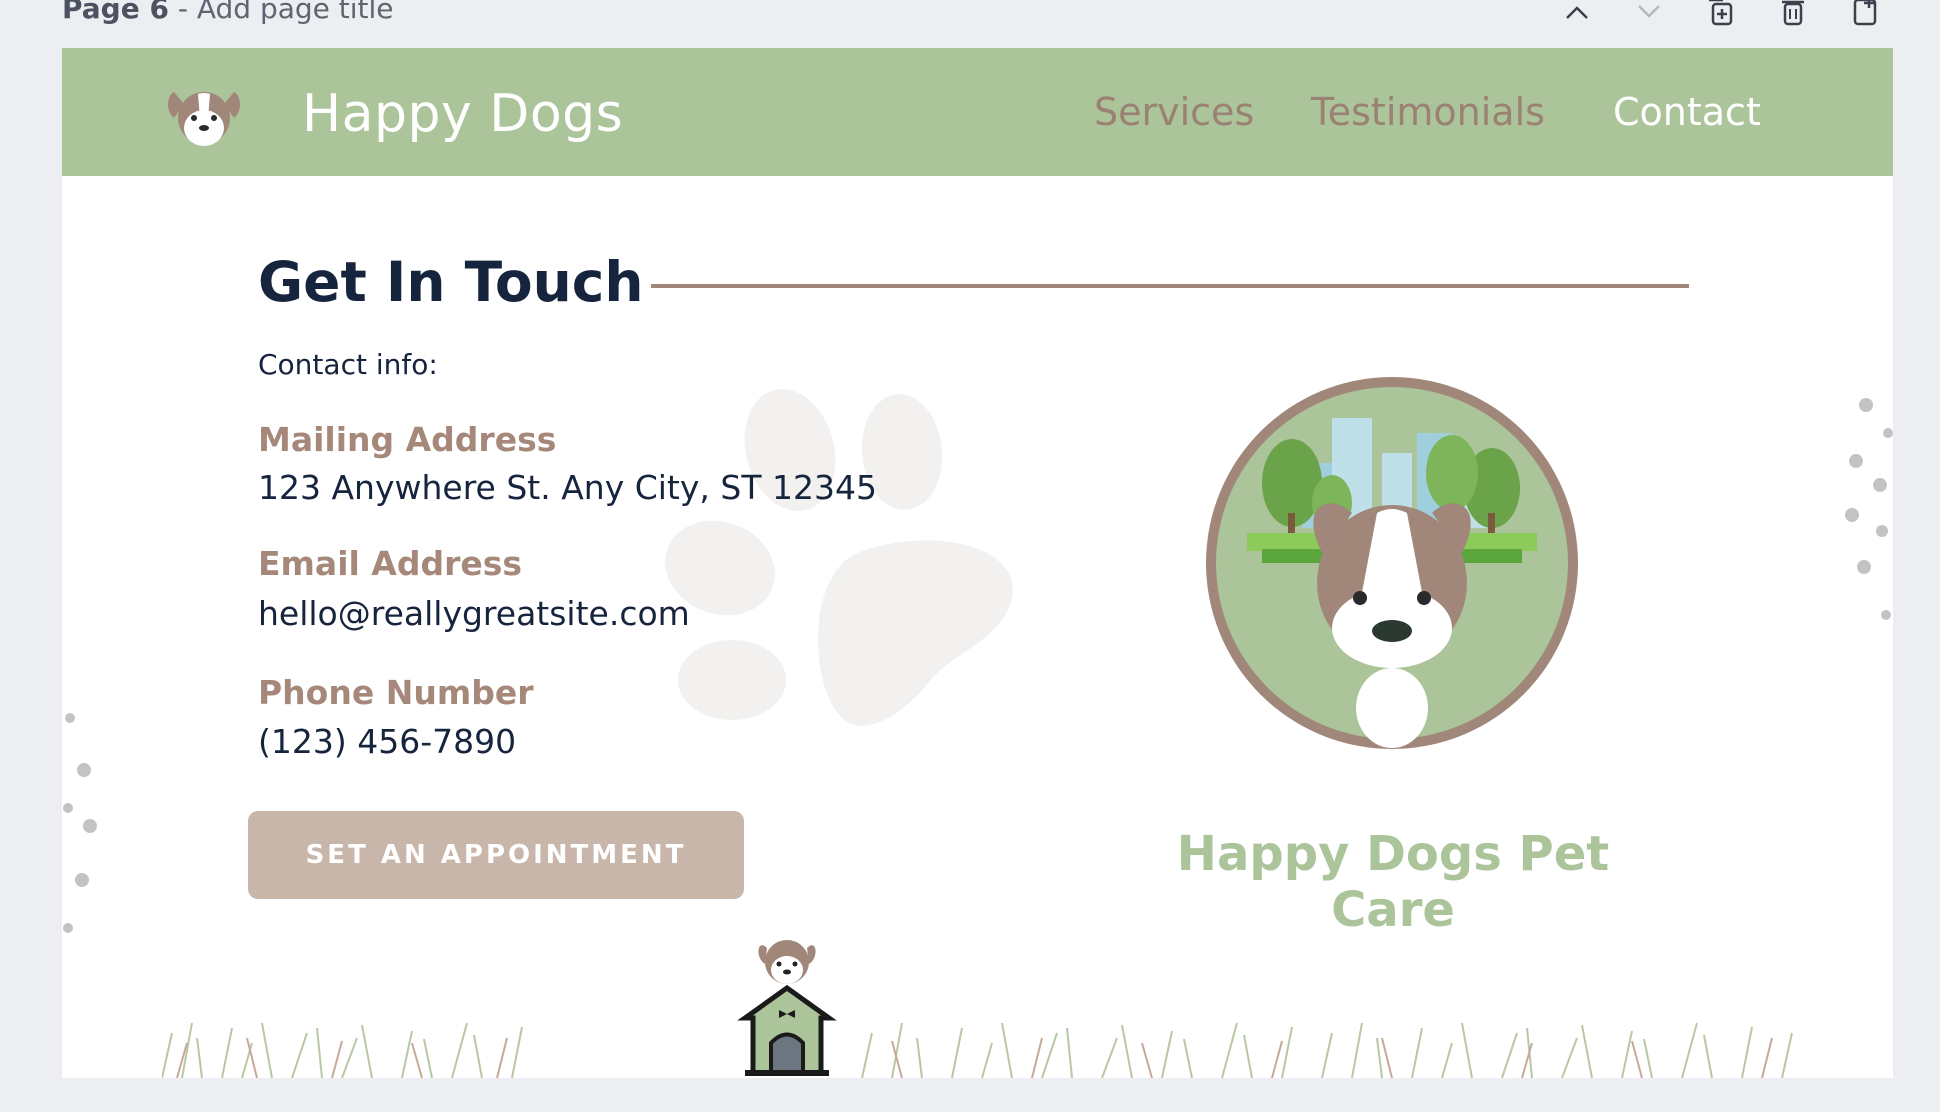 Image resolution: width=1940 pixels, height=1112 pixels. What do you see at coordinates (1793, 17) in the screenshot?
I see `trash-icon` at bounding box center [1793, 17].